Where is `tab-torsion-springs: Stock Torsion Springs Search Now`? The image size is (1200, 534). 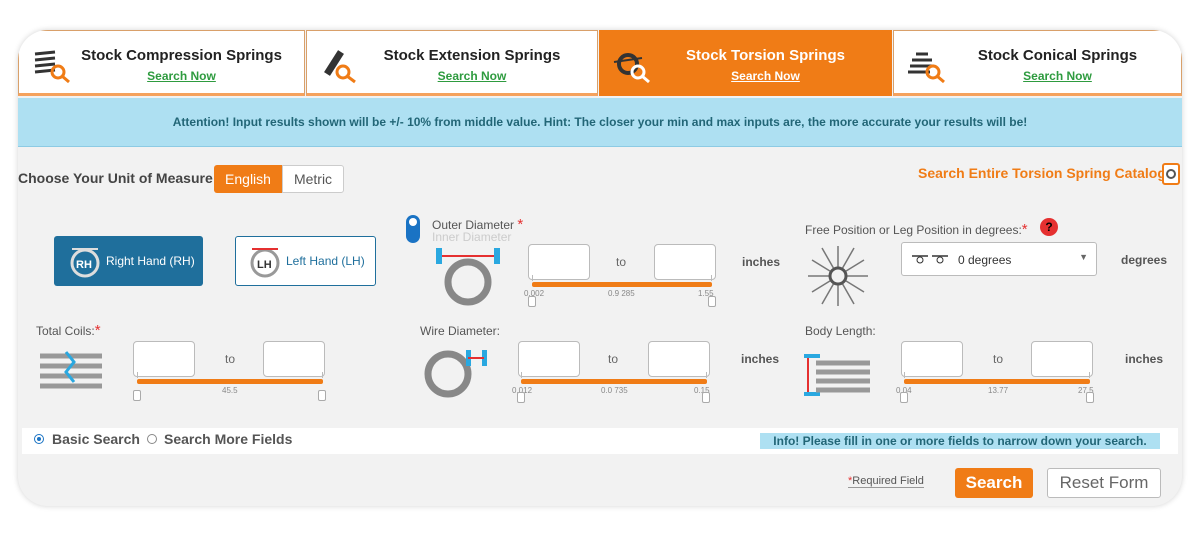 tab-torsion-springs: Stock Torsion Springs Search Now is located at coordinates (745, 63).